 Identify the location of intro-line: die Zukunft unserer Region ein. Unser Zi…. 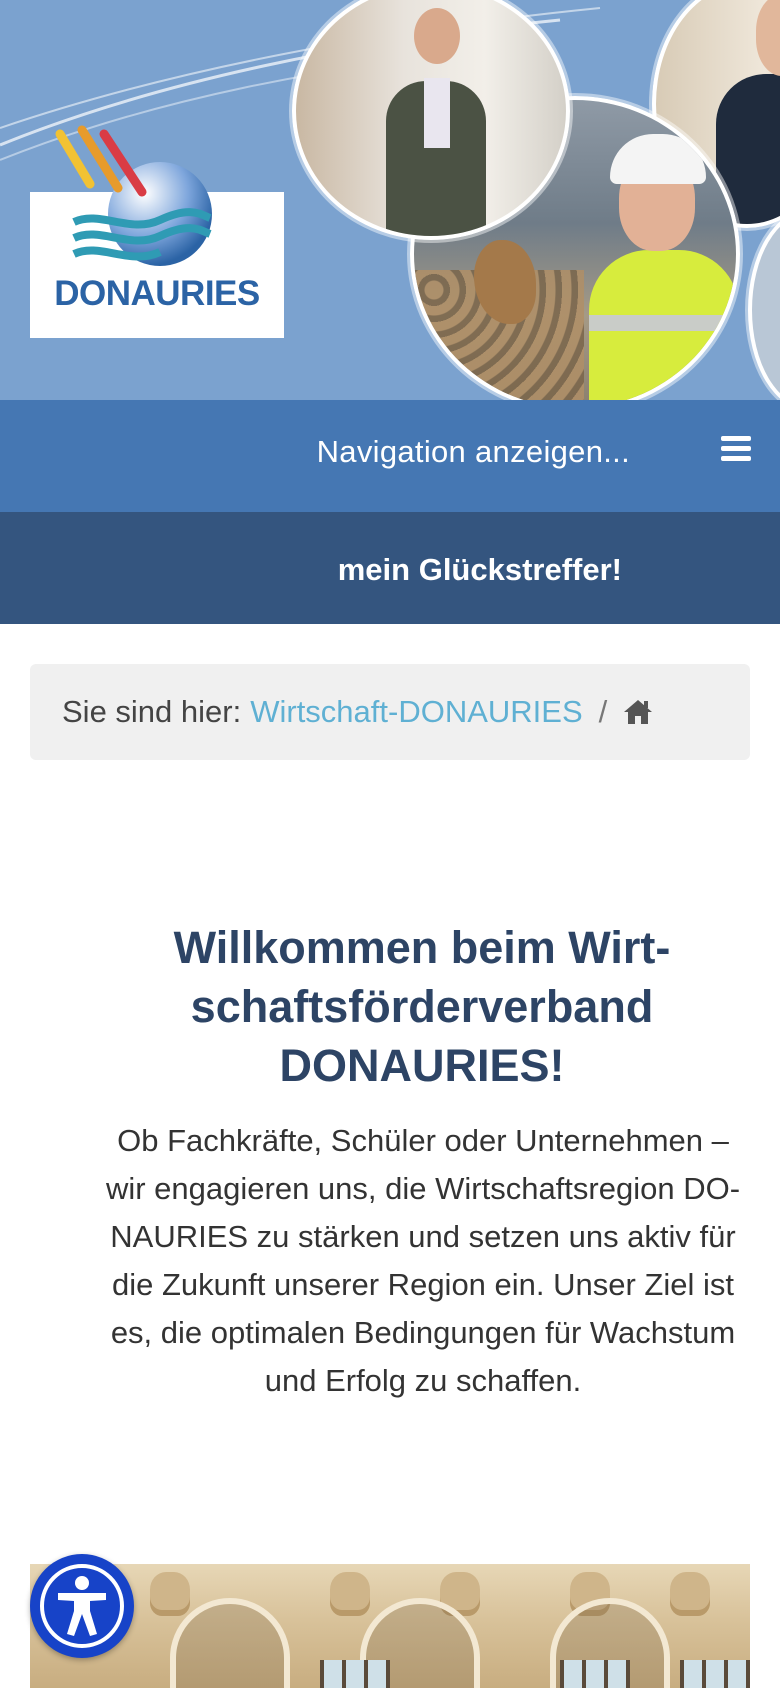
(422, 1284).